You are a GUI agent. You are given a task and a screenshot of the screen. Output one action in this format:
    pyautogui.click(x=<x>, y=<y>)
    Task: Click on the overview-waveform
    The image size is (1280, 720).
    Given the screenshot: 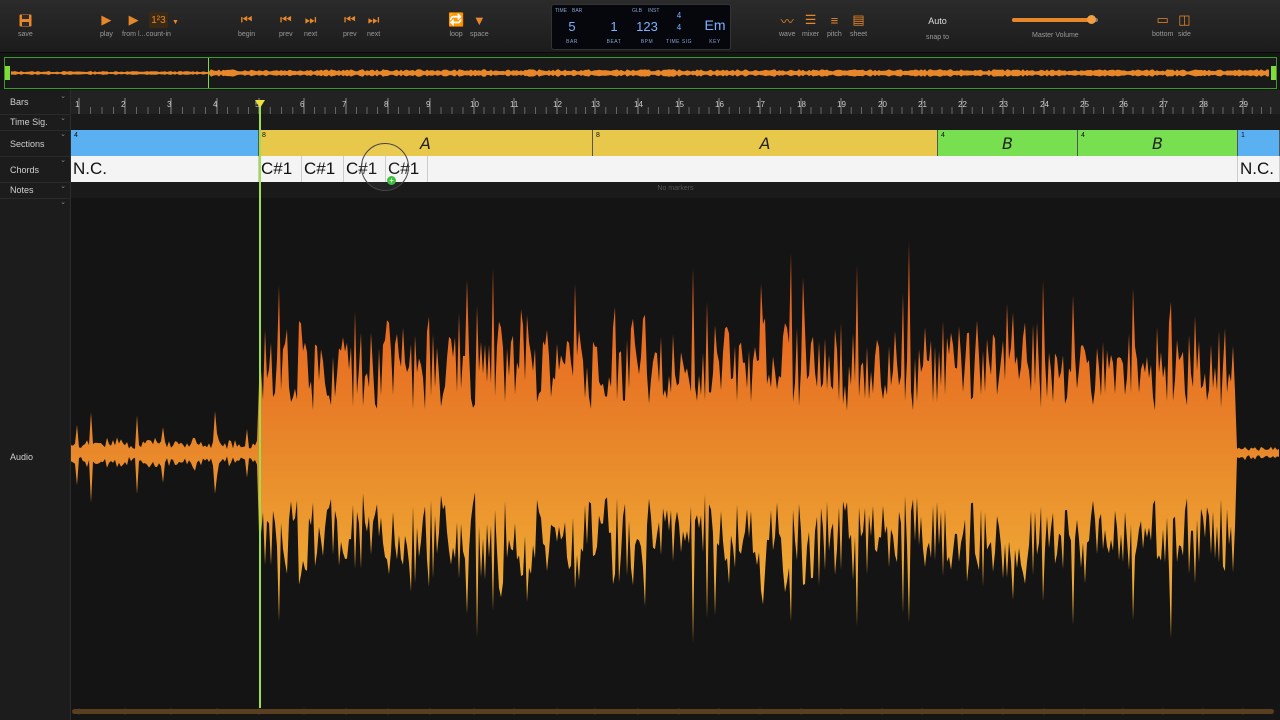 What is the action you would take?
    pyautogui.click(x=640, y=73)
    